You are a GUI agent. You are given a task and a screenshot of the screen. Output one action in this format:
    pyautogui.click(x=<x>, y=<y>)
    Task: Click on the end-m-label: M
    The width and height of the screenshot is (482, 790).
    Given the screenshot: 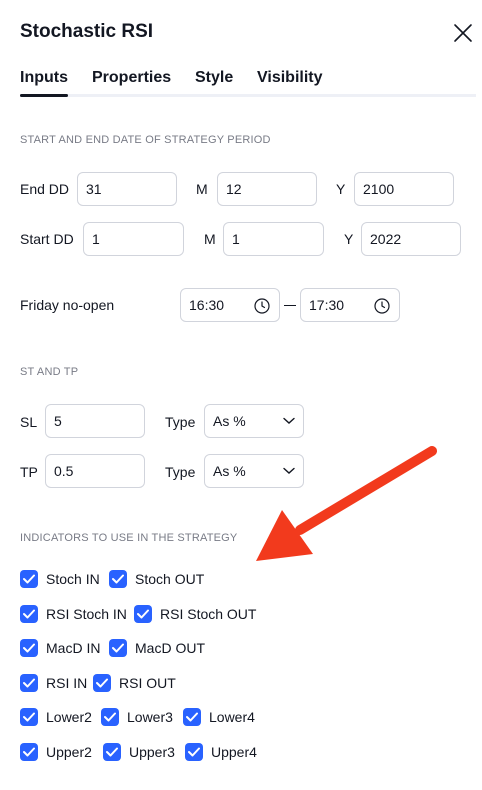 What is the action you would take?
    pyautogui.click(x=202, y=189)
    